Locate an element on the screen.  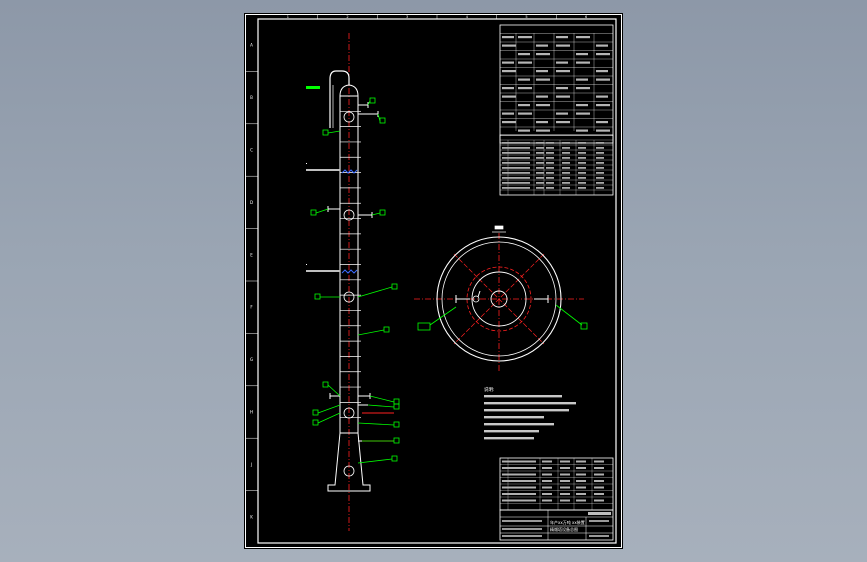
zone-number: 2 is located at coordinates (347, 17).